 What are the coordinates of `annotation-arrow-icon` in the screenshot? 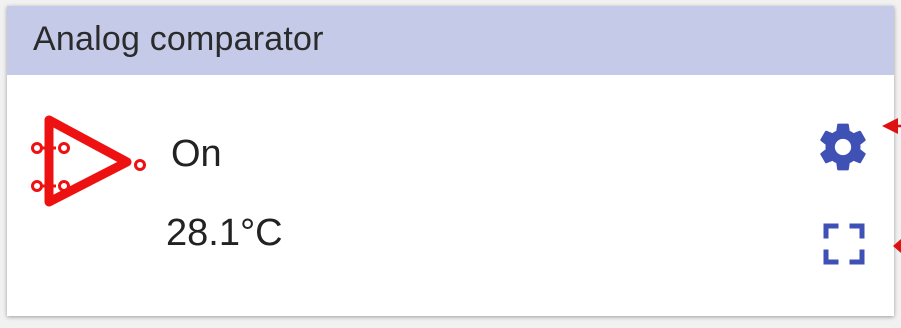 It's located at (897, 246).